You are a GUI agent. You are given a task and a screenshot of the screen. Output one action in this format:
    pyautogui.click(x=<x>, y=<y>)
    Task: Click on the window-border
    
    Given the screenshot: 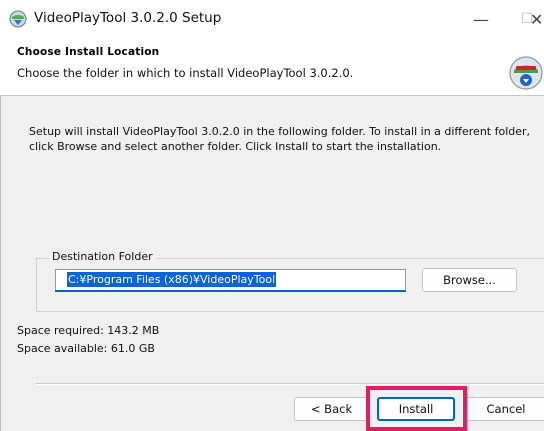 What is the action you would take?
    pyautogui.click(x=0, y=234)
    